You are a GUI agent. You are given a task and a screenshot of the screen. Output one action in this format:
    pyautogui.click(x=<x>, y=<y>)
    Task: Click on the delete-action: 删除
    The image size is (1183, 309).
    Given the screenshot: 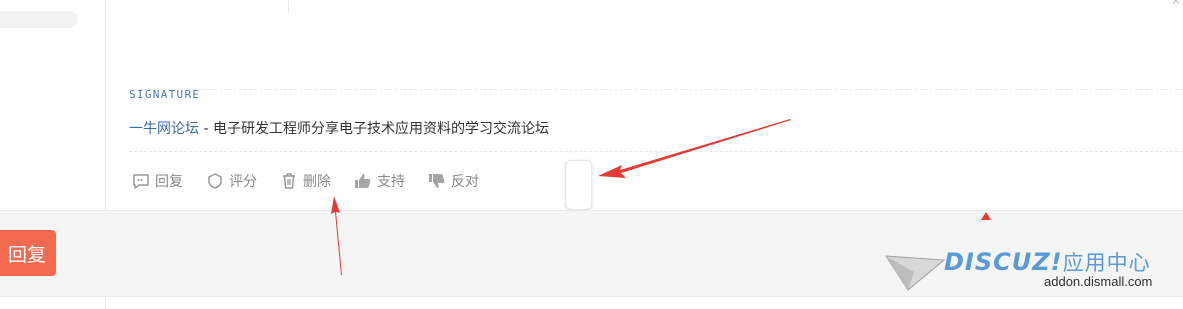 What is the action you would take?
    pyautogui.click(x=305, y=181)
    